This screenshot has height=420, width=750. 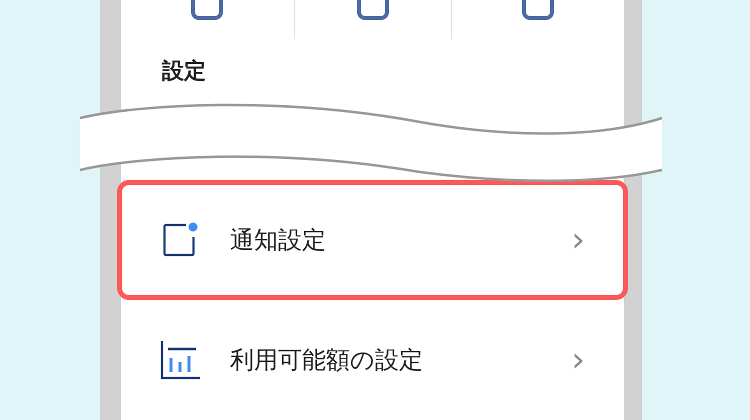 What do you see at coordinates (180, 240) in the screenshot?
I see `square-dot-icon` at bounding box center [180, 240].